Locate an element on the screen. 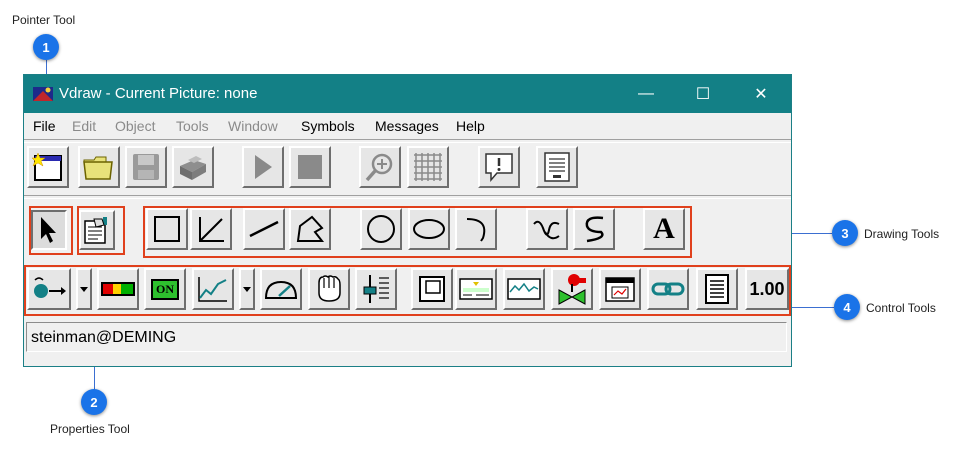 The height and width of the screenshot is (452, 959). run-button is located at coordinates (263, 167).